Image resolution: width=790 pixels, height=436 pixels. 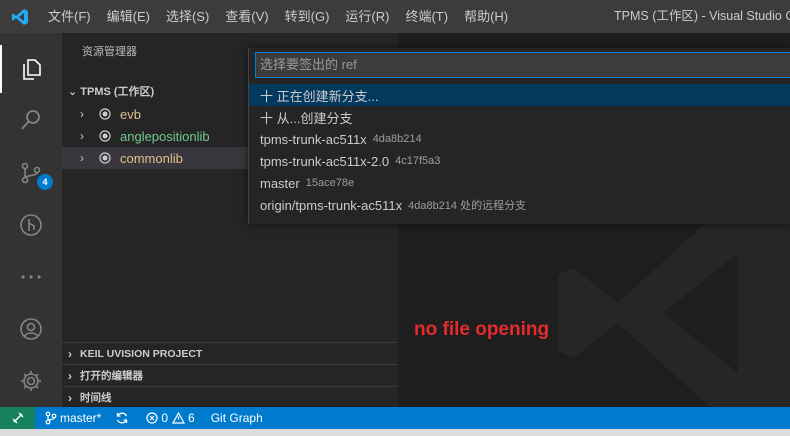 What do you see at coordinates (187, 16) in the screenshot?
I see `menu-selection: 选择(S)` at bounding box center [187, 16].